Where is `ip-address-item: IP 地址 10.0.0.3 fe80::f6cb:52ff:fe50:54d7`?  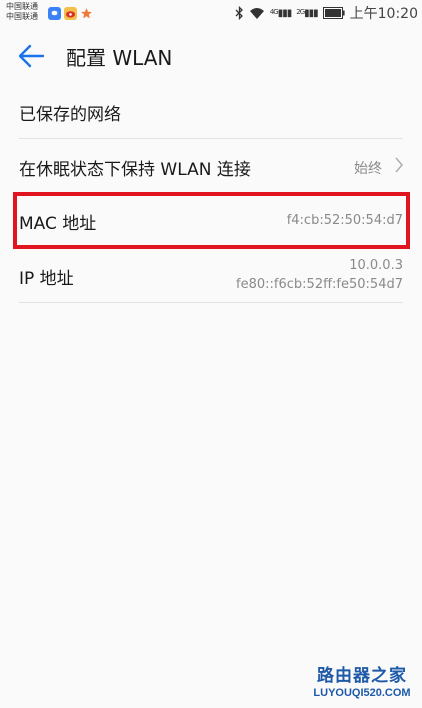 ip-address-item: IP 地址 10.0.0.3 fe80::f6cb:52ff:fe50:54d7 is located at coordinates (211, 275).